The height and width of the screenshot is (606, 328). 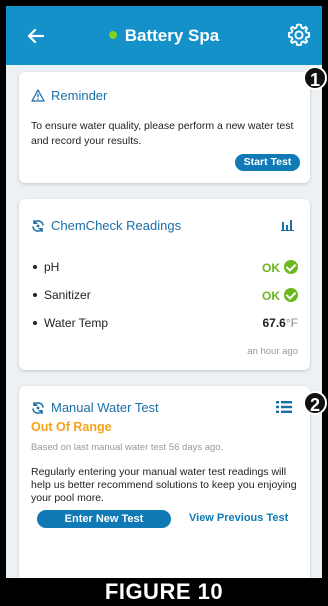 I want to click on enter-new-test-button: Enter New Test, so click(x=104, y=519).